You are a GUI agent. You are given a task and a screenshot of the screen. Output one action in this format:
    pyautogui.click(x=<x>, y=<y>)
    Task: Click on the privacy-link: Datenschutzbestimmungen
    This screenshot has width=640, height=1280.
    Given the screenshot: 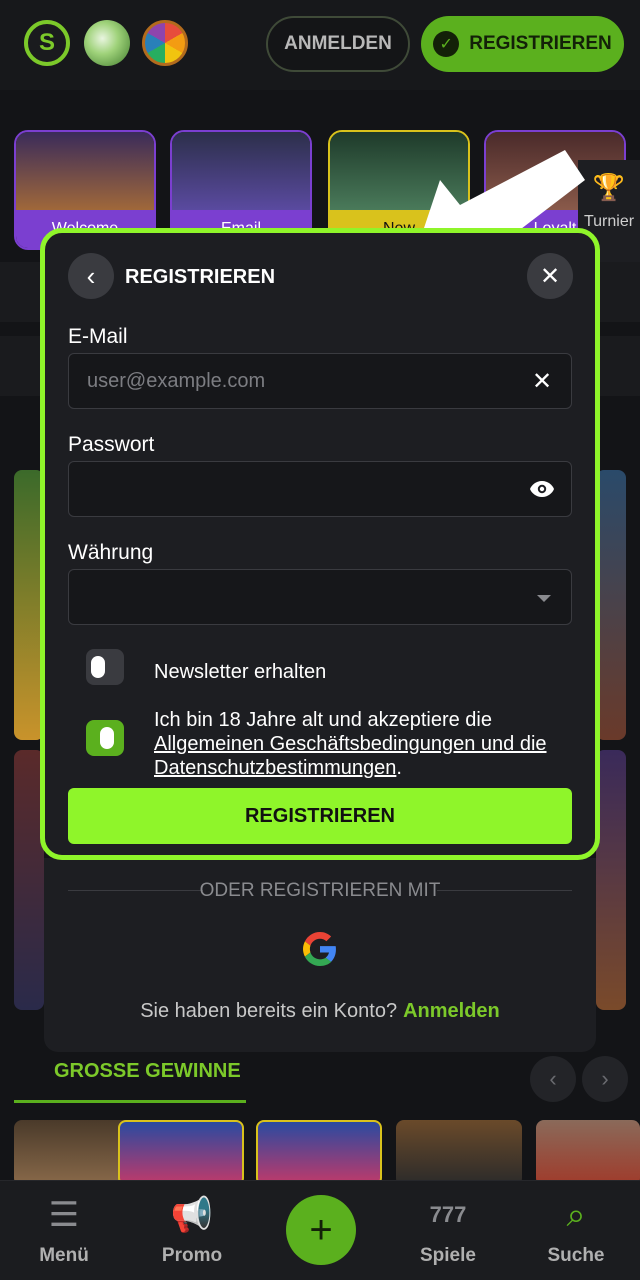 What is the action you would take?
    pyautogui.click(x=275, y=768)
    